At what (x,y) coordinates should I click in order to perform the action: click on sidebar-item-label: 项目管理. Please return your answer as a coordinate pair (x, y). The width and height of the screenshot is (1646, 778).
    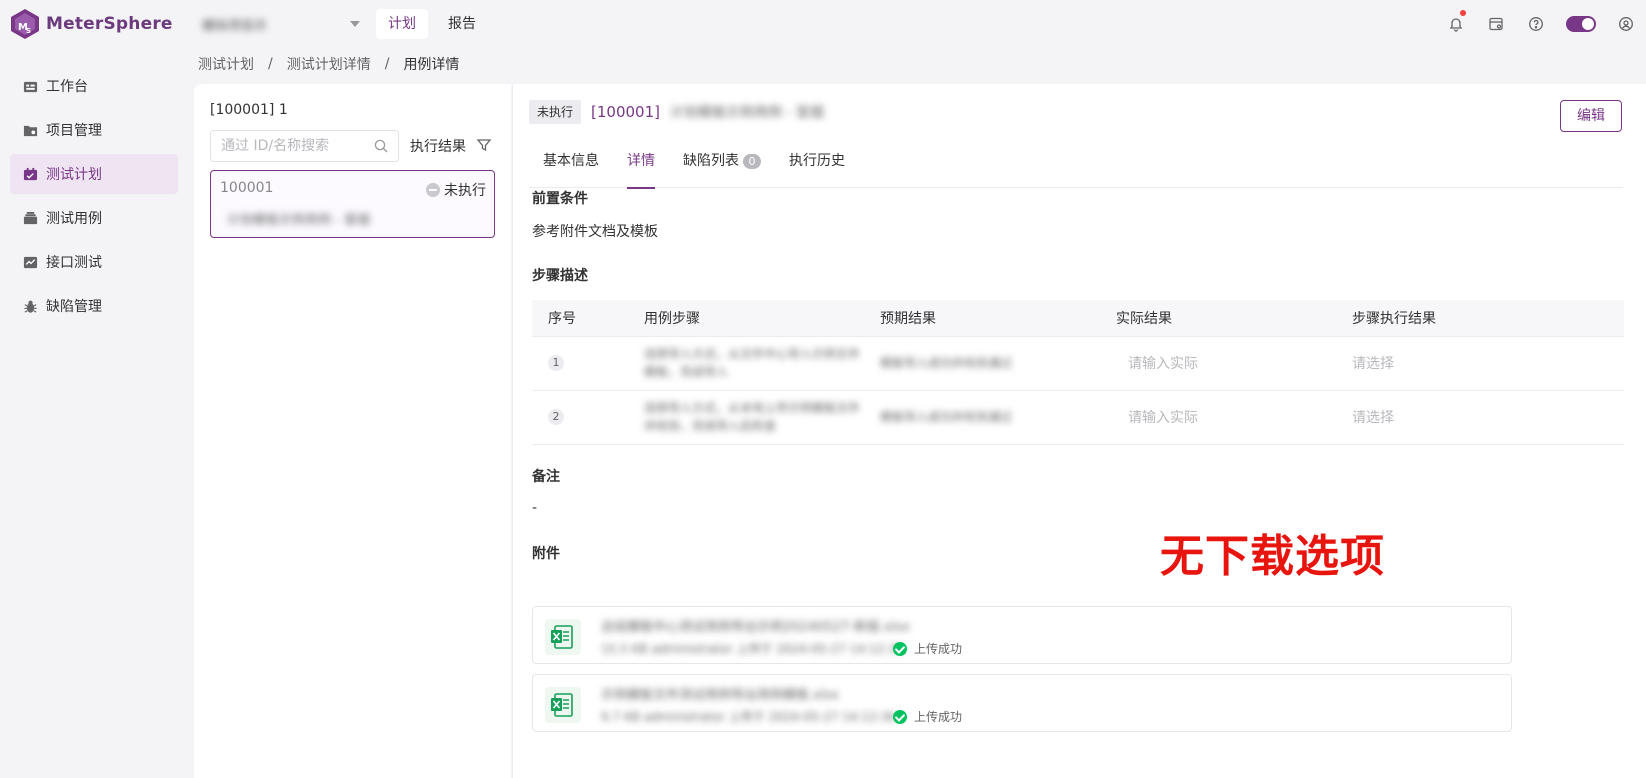
    Looking at the image, I should click on (74, 131).